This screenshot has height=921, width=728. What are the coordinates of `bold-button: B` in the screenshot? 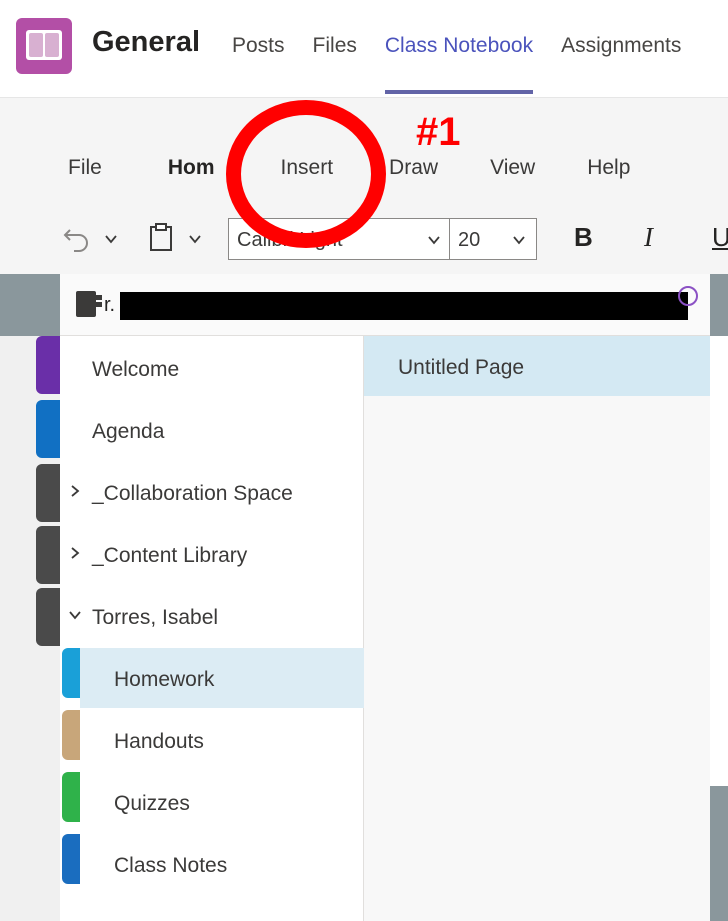 It's located at (583, 237).